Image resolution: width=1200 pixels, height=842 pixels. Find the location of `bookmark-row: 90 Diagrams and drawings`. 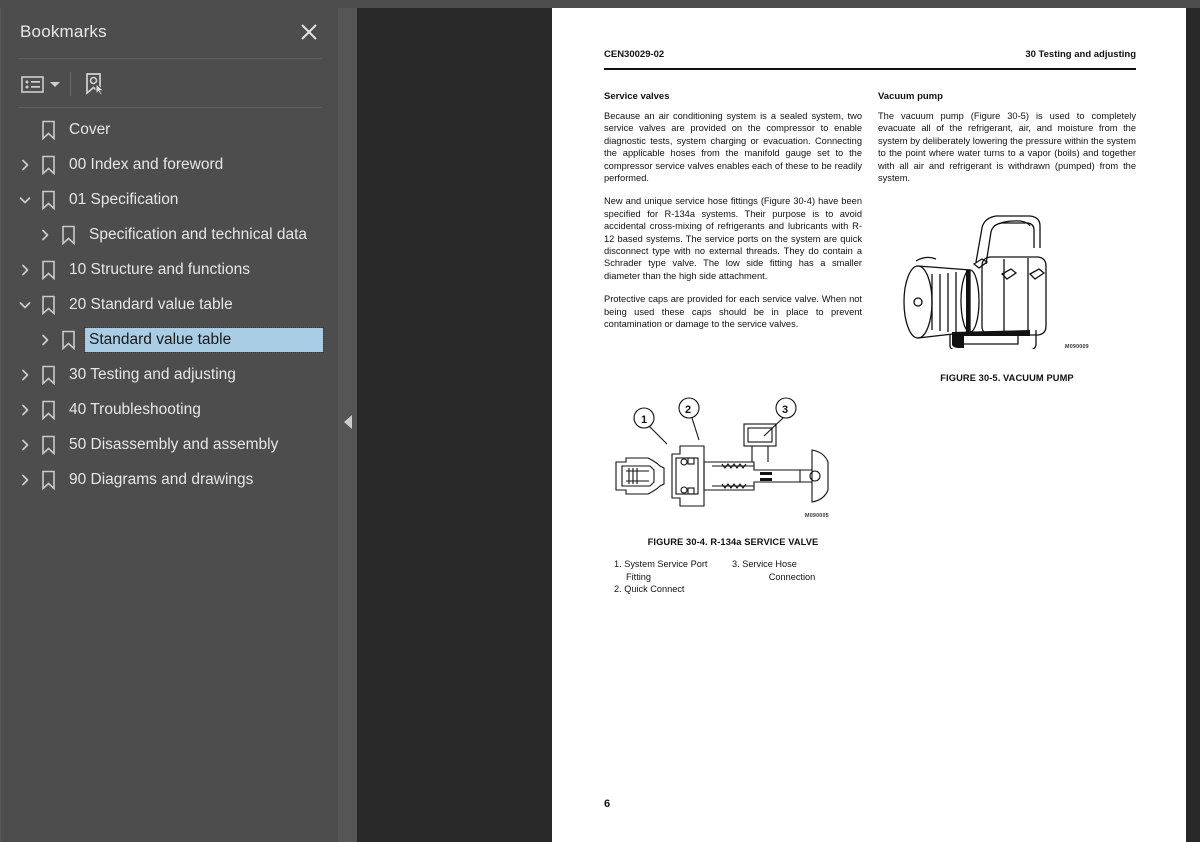

bookmark-row: 90 Diagrams and drawings is located at coordinates (169, 479).